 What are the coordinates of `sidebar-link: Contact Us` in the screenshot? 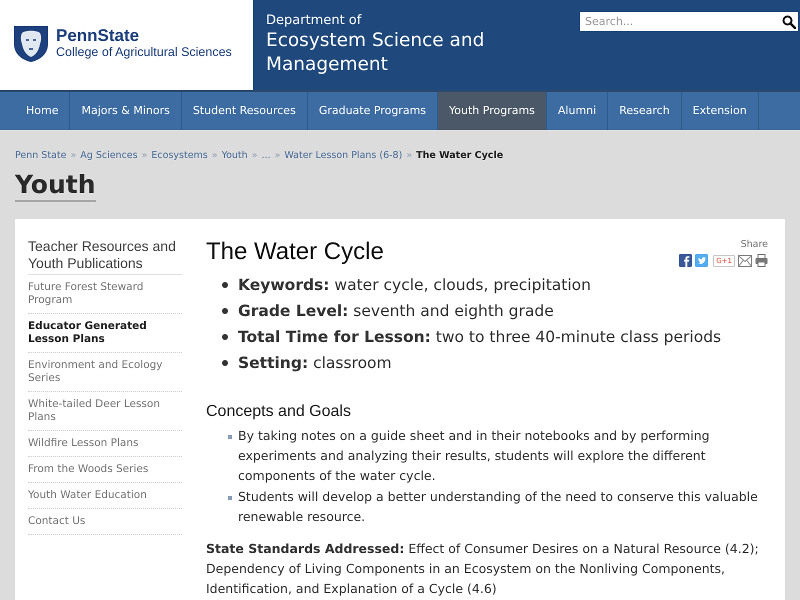 It's located at (105, 522).